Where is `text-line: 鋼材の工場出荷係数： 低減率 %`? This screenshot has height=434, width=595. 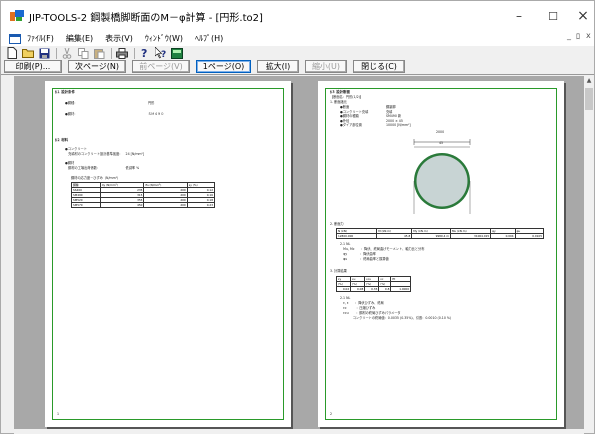 text-line: 鋼材の工場出荷係数： 低減率 % is located at coordinates (102, 168).